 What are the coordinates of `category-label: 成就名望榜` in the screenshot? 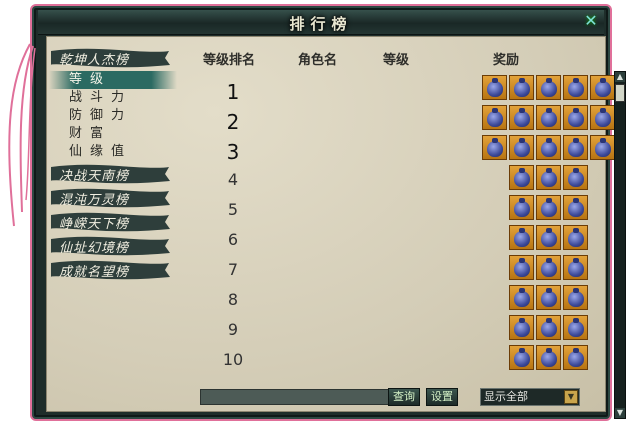 It's located at (94, 272).